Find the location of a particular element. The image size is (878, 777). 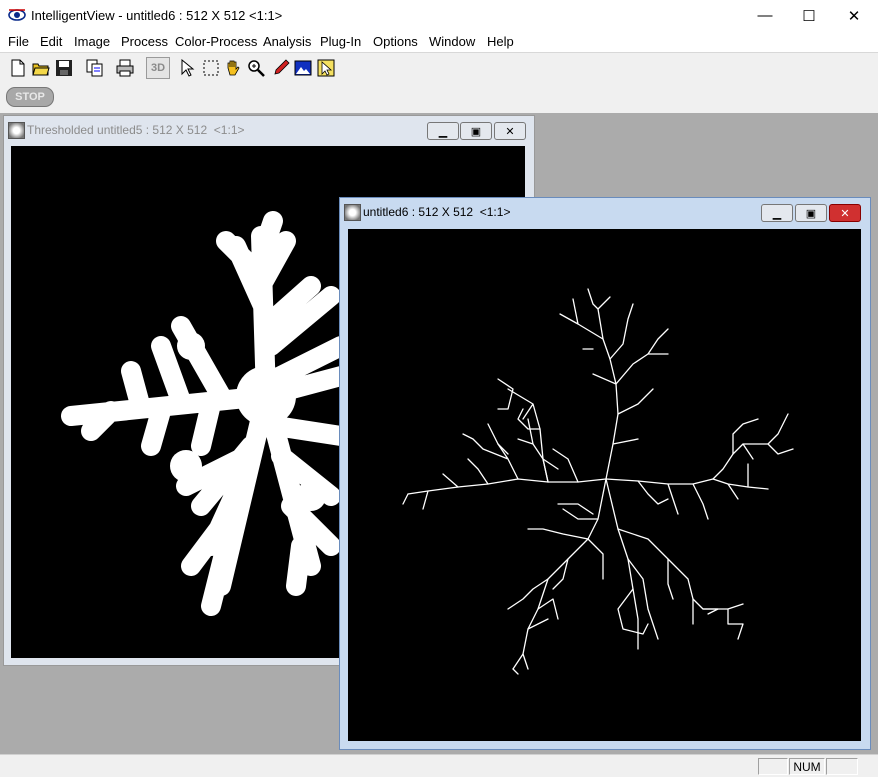

menu-window: Window is located at coordinates (452, 41).